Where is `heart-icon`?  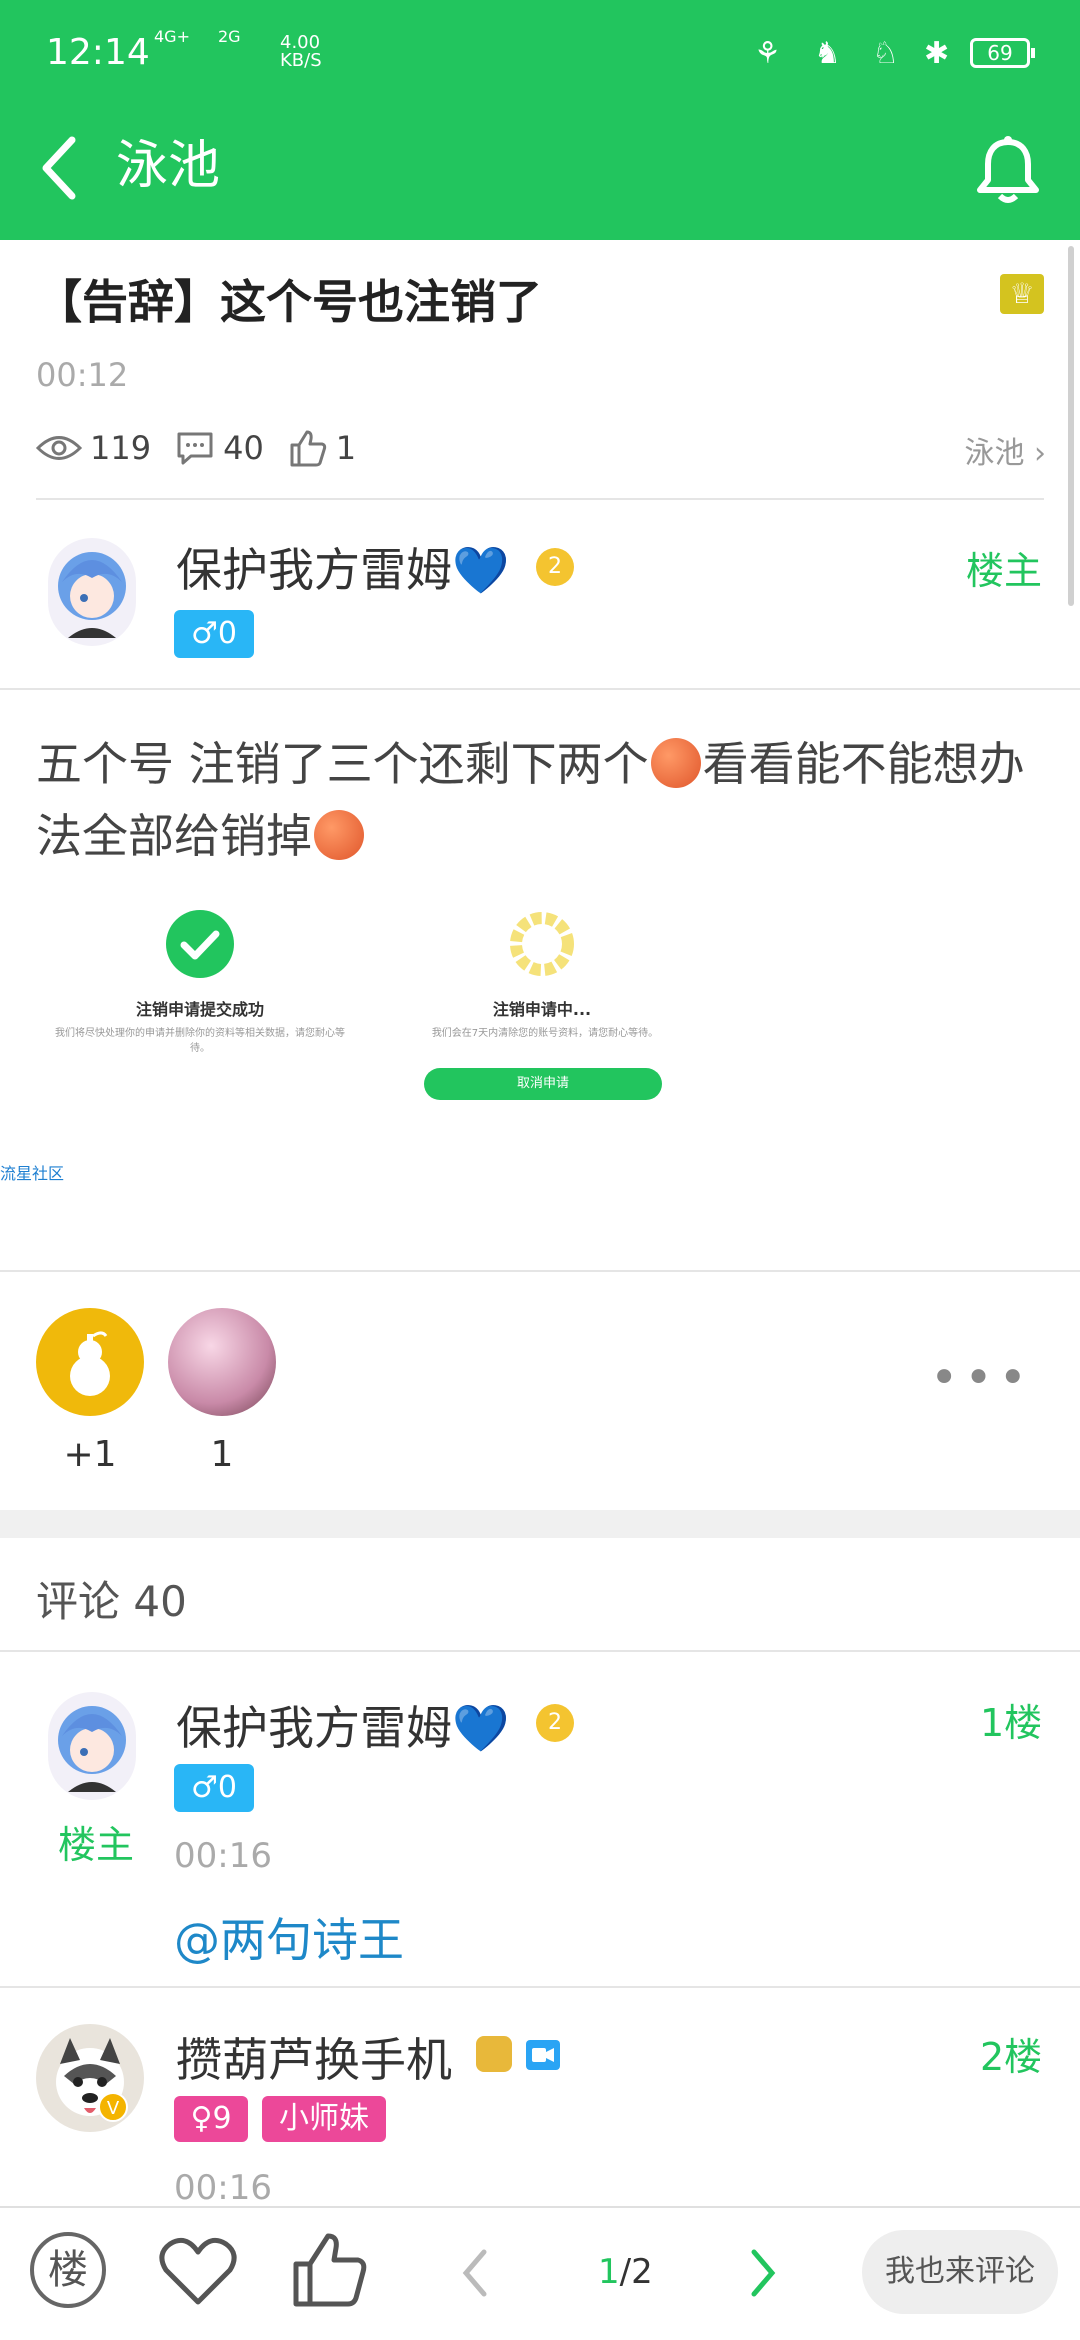
heart-icon is located at coordinates (198, 2271).